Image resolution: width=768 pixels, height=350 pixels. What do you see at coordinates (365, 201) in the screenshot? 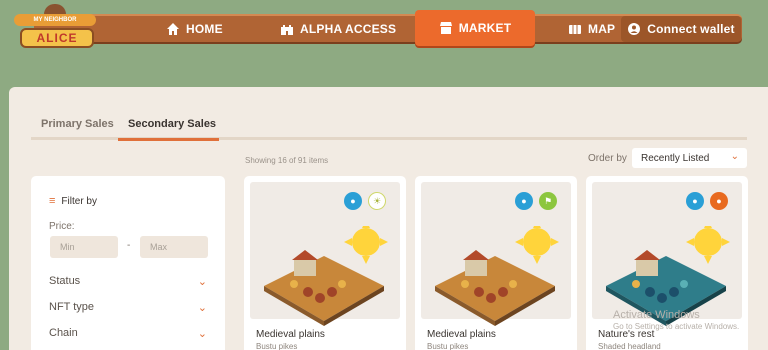
I see `card-badges: ● ☀` at bounding box center [365, 201].